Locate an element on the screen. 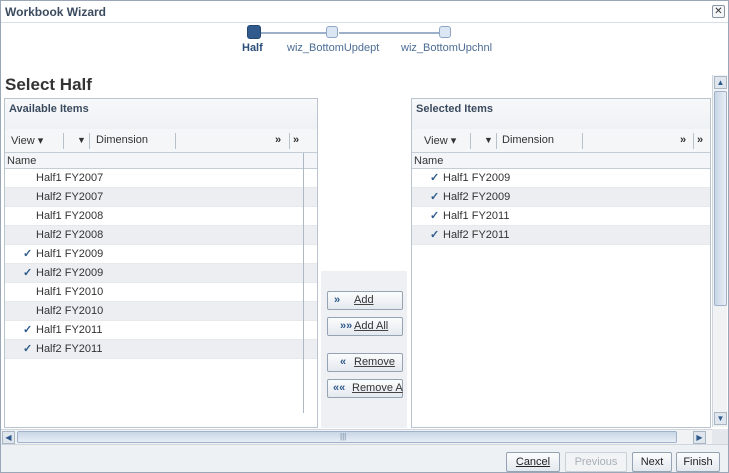 Image resolution: width=729 pixels, height=473 pixels. add-label: Add is located at coordinates (364, 300).